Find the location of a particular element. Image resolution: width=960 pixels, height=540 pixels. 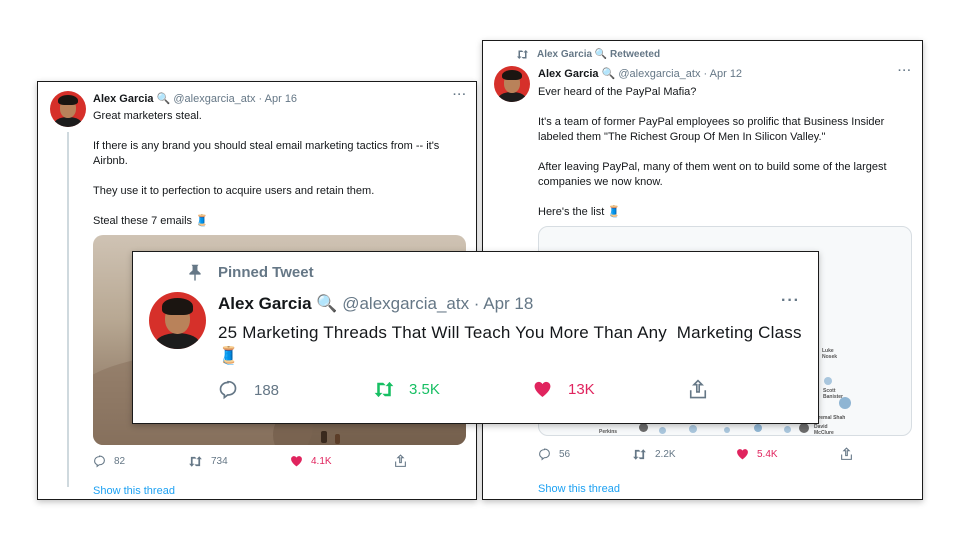

retweet-count: 734 is located at coordinates (219, 461).